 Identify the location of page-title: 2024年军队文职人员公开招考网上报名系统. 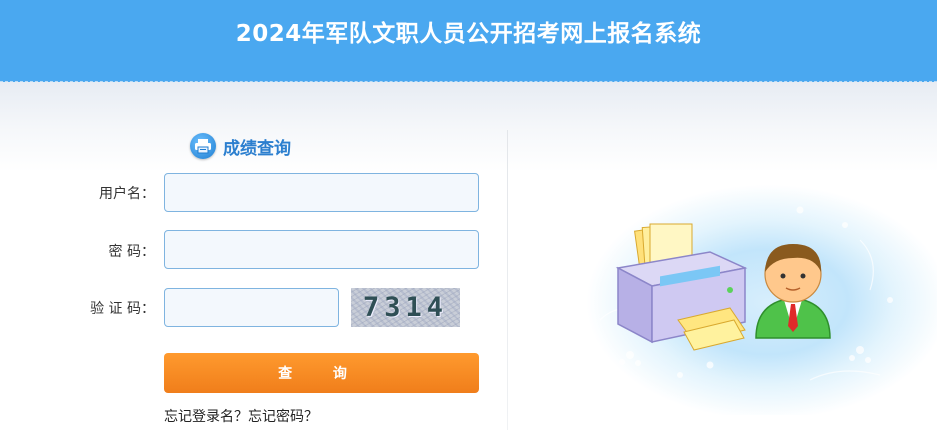
(468, 34).